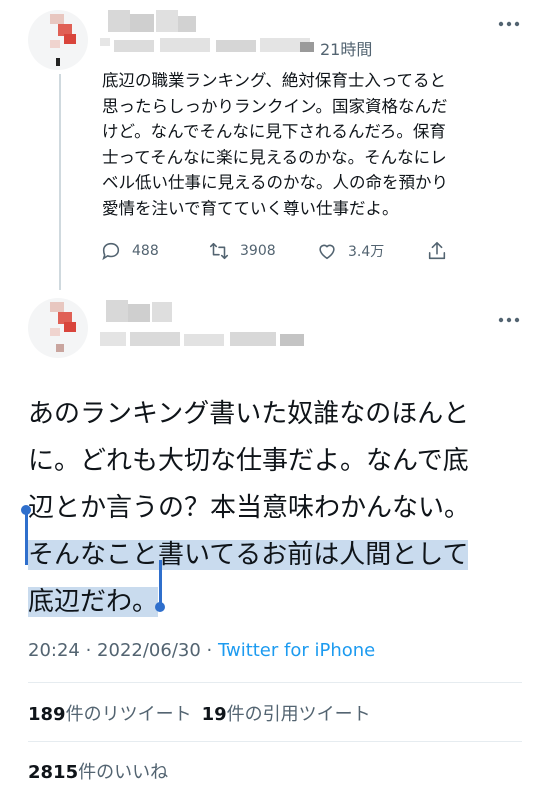  I want to click on reply-icon, so click(111, 251).